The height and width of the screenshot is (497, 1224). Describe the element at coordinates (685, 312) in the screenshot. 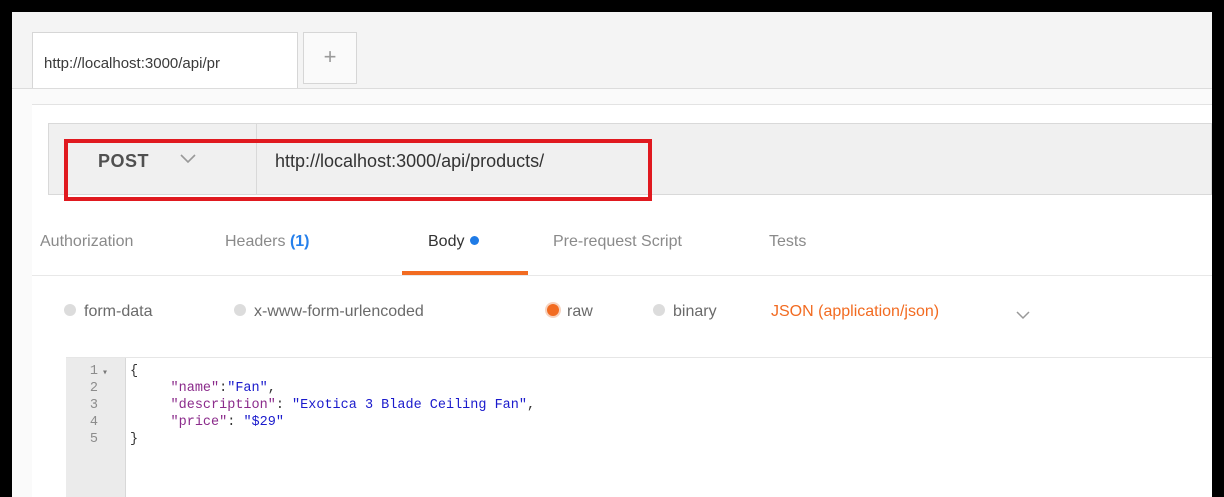

I see `radio-binary: binary` at that location.